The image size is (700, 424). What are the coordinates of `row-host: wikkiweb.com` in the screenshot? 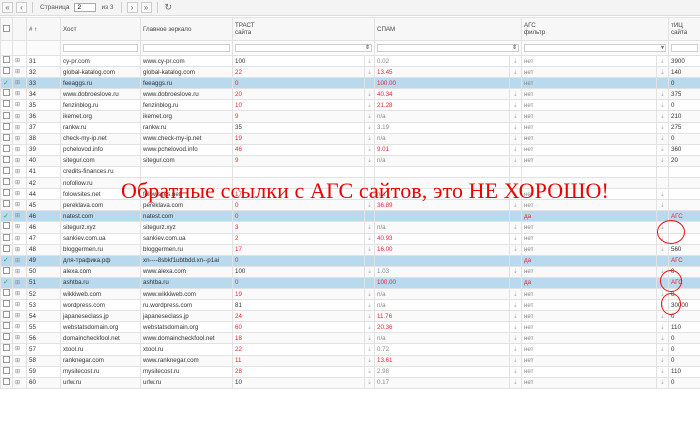 It's located at (100, 294).